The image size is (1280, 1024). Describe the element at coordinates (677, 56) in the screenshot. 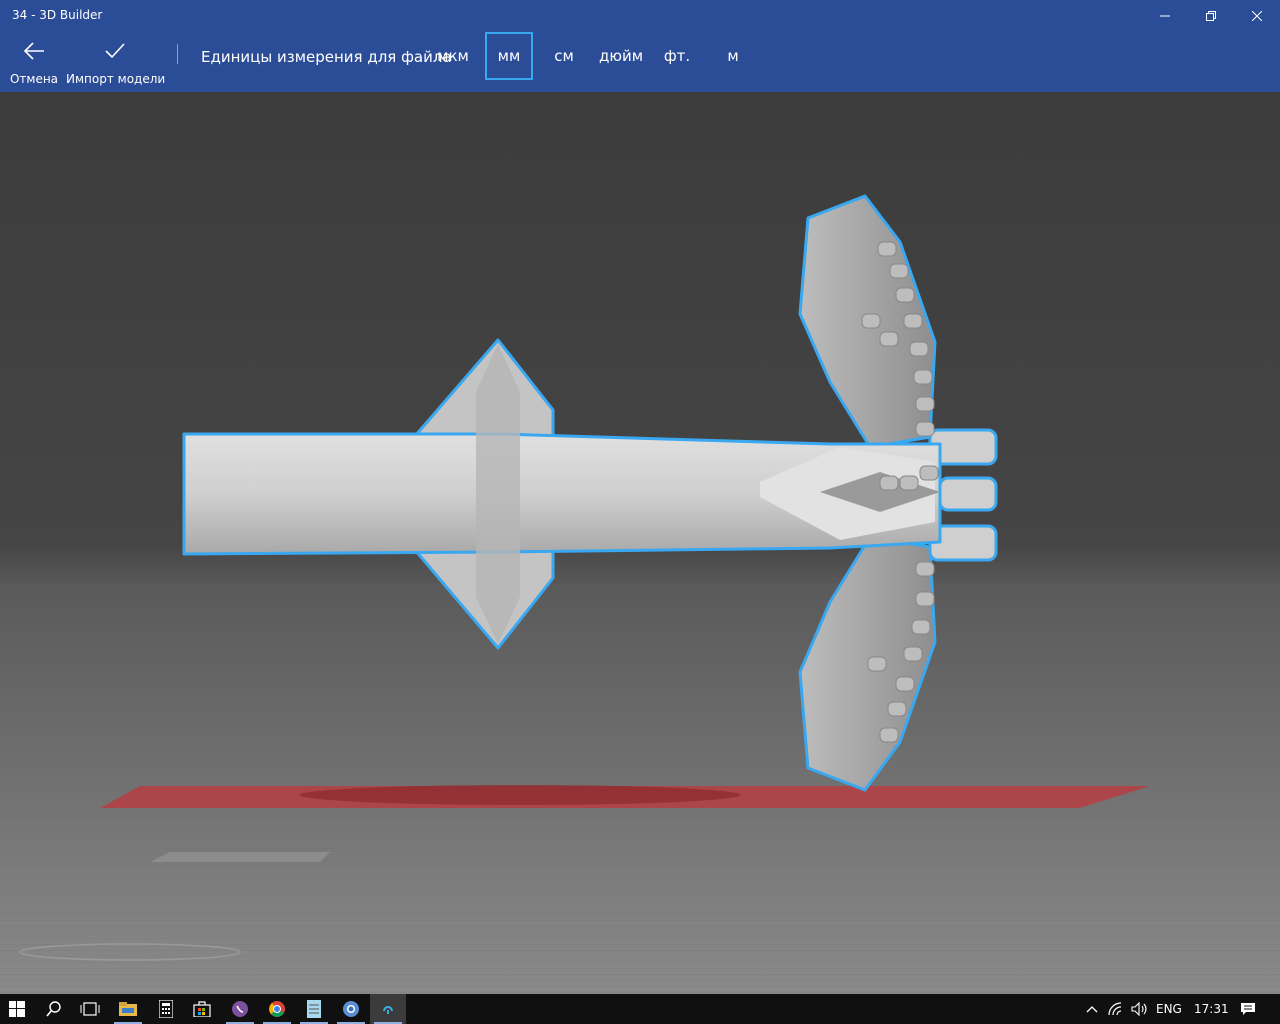

I see `unit-option-ft: фт.` at that location.